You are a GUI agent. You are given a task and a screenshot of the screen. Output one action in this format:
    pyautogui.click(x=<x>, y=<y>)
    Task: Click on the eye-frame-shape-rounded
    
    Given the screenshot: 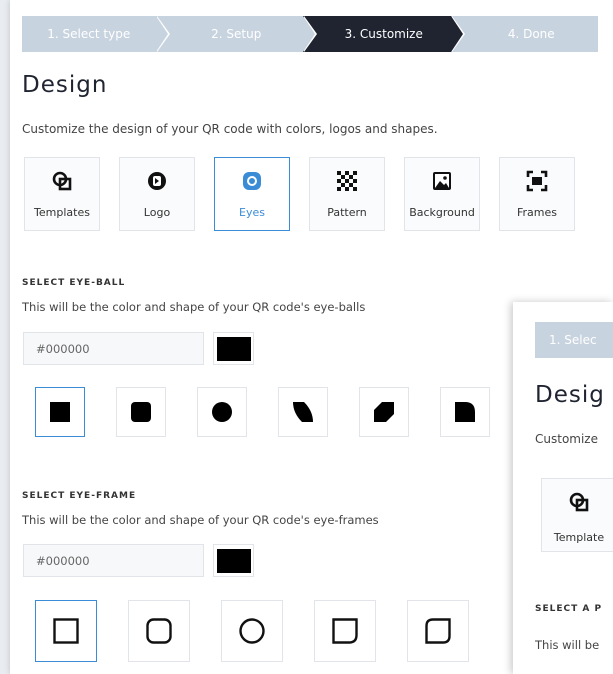 What is the action you would take?
    pyautogui.click(x=159, y=631)
    